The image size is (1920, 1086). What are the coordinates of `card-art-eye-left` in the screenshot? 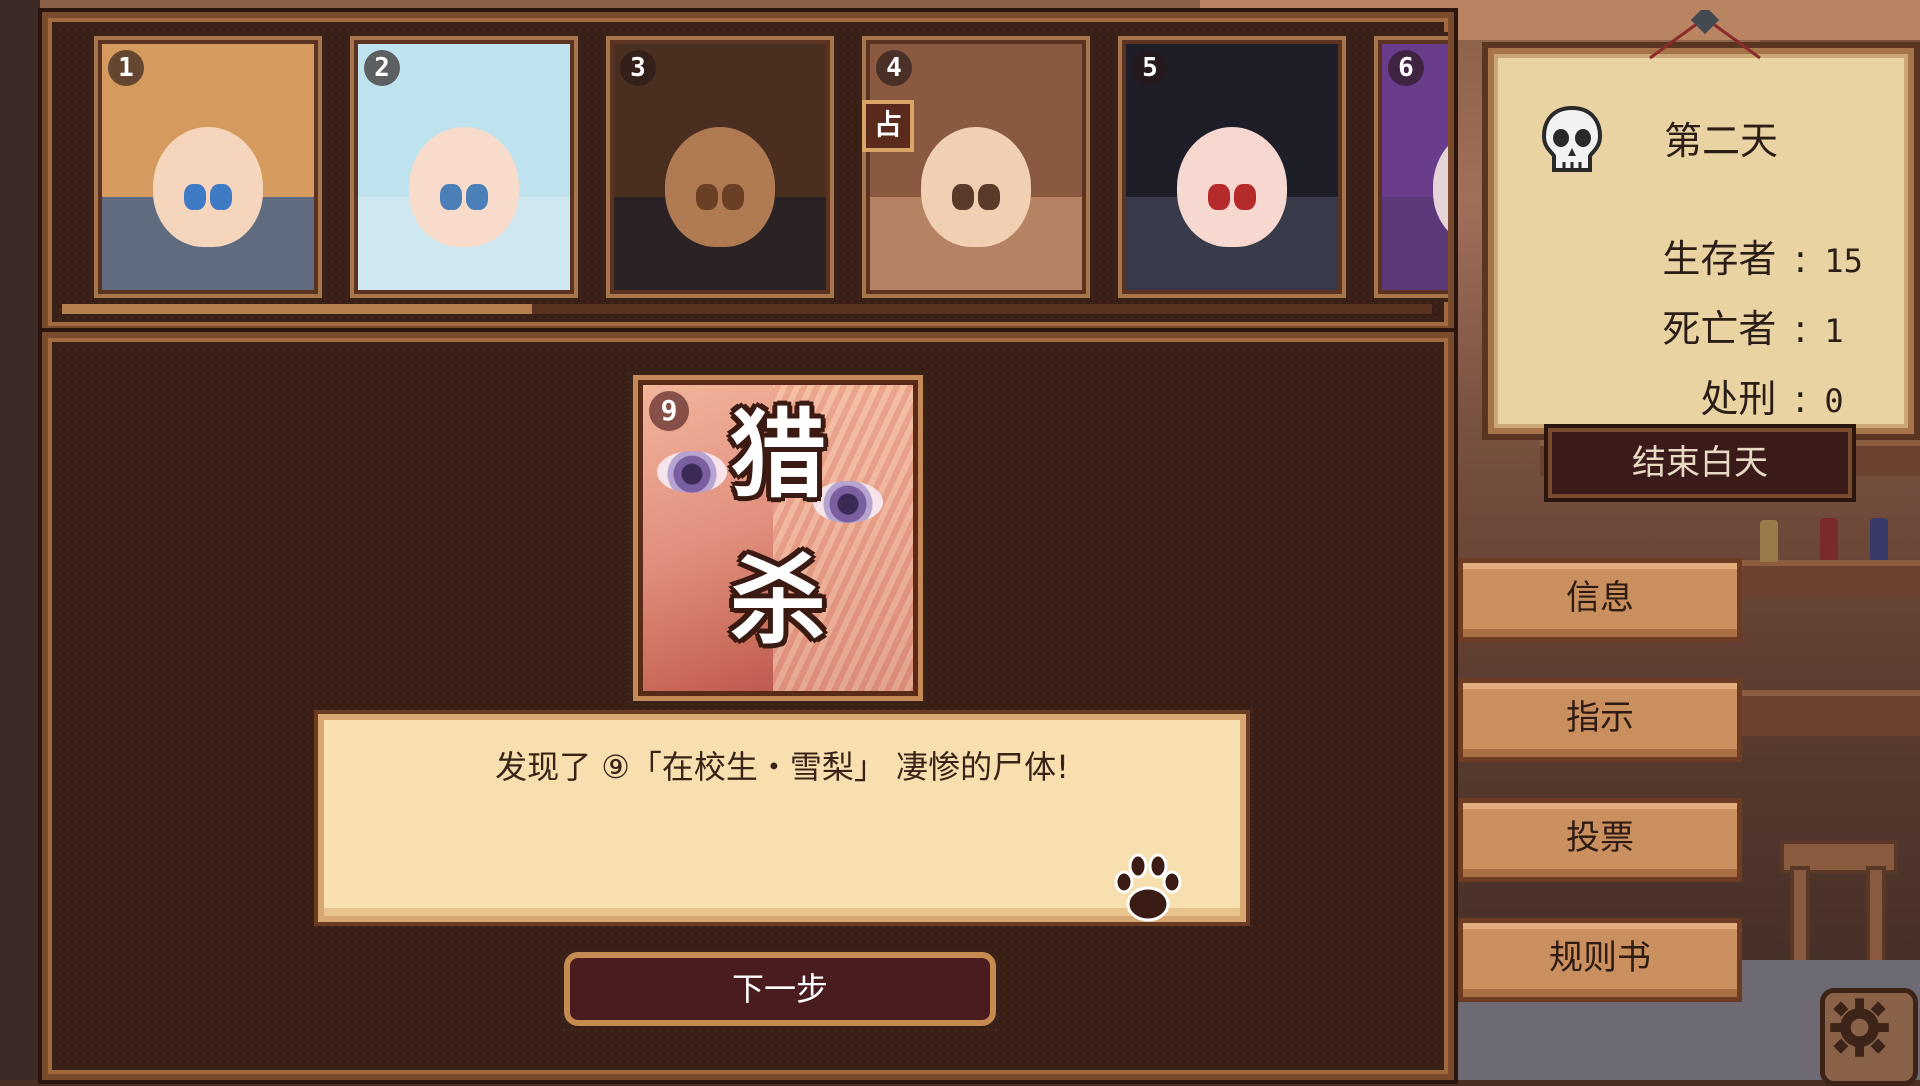 It's located at (692, 472).